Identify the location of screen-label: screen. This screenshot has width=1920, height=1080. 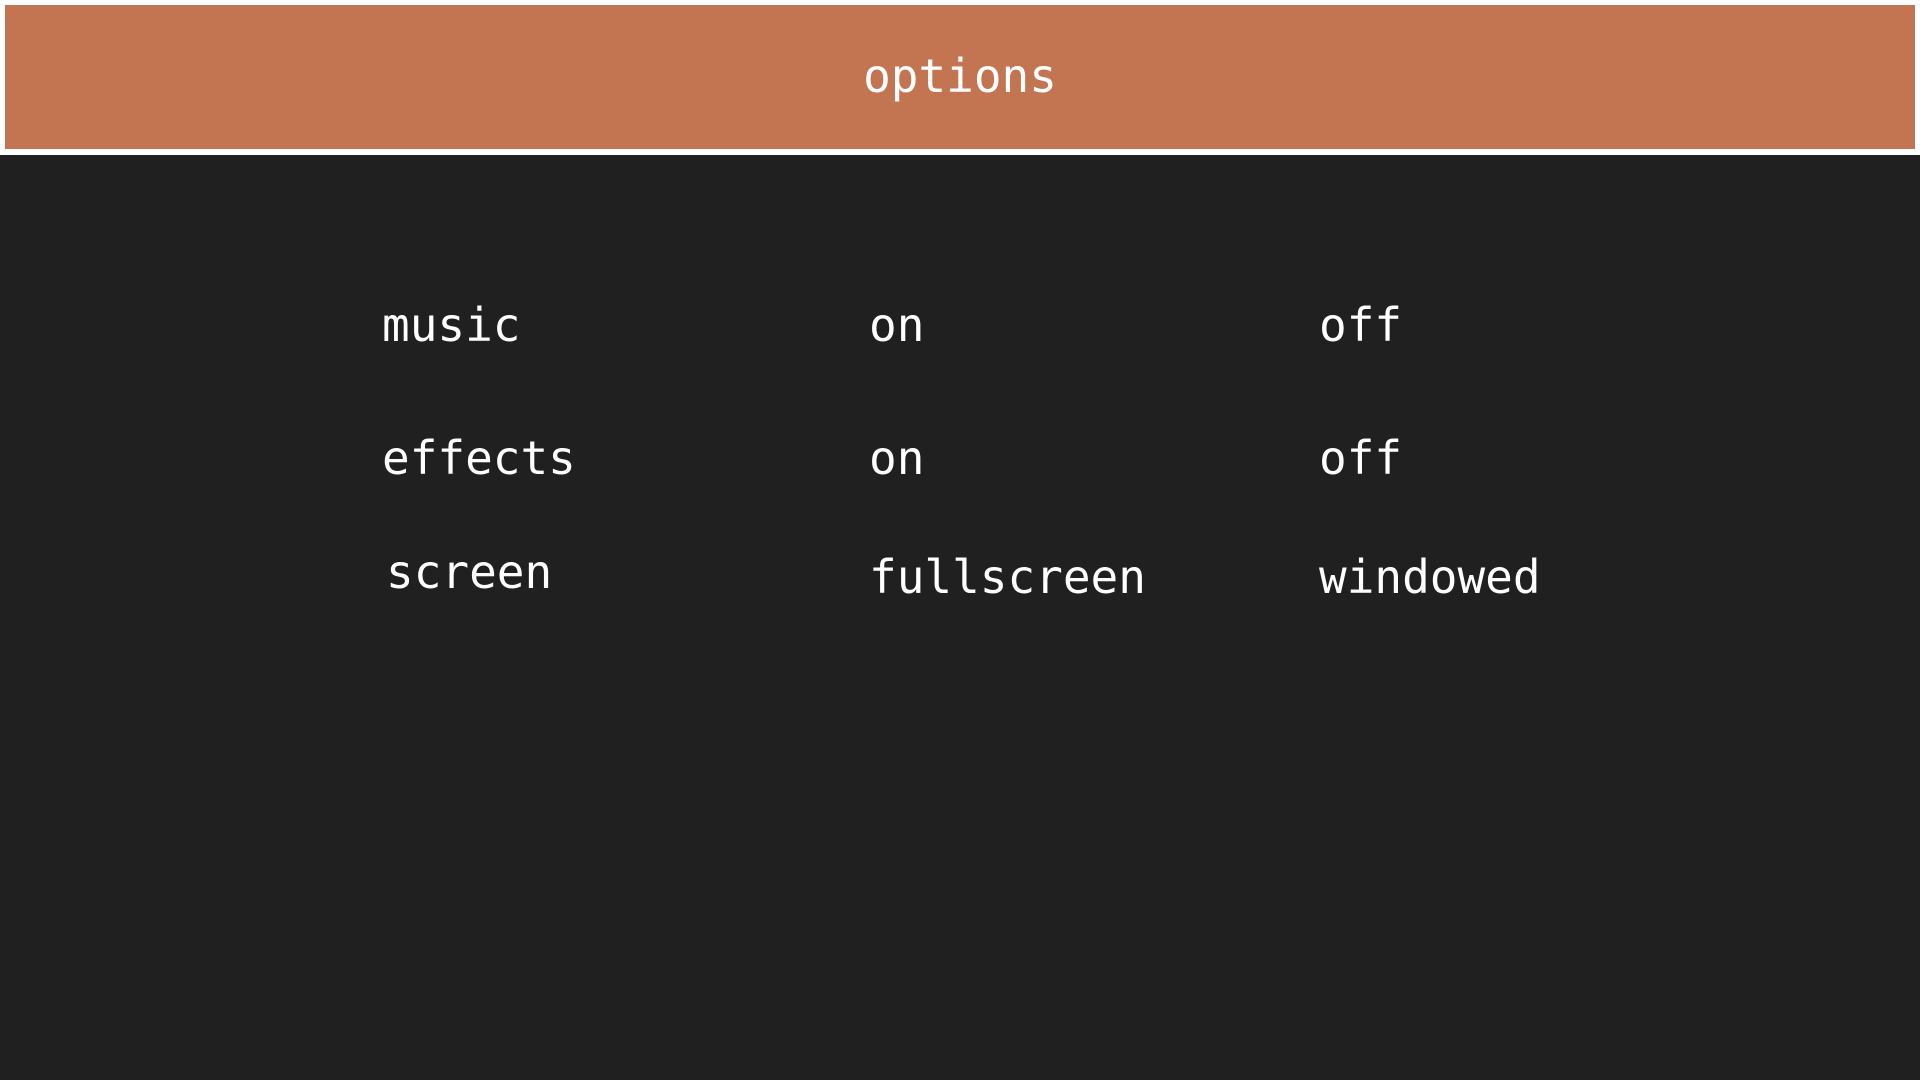
(469, 572).